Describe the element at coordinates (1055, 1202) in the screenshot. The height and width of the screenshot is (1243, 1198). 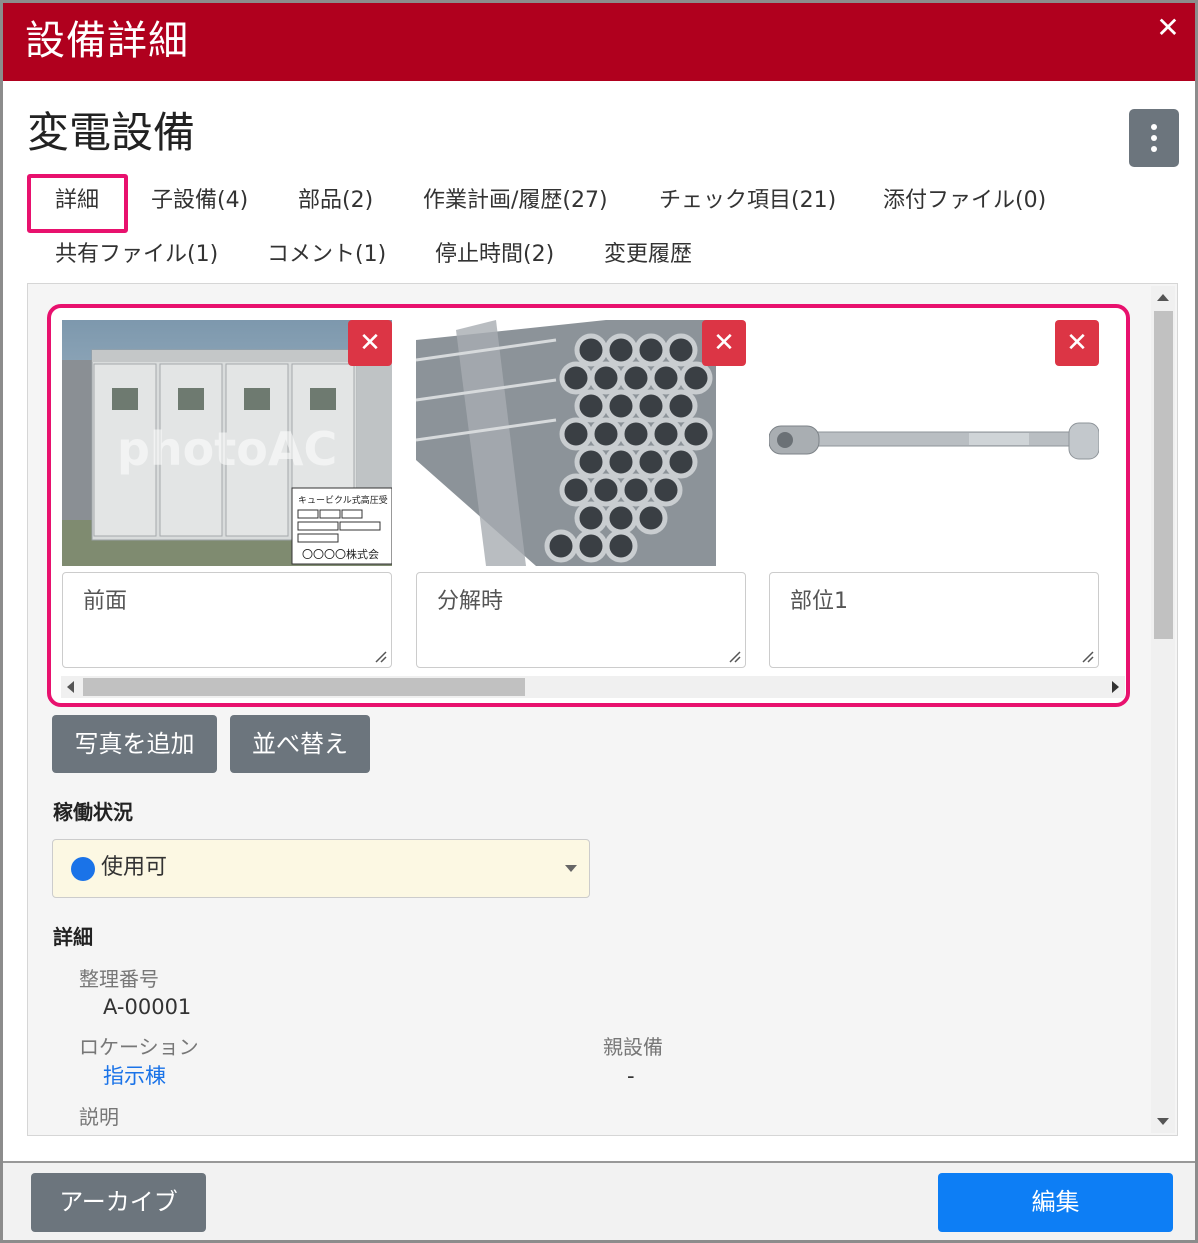
I see `edit-button: 編集` at that location.